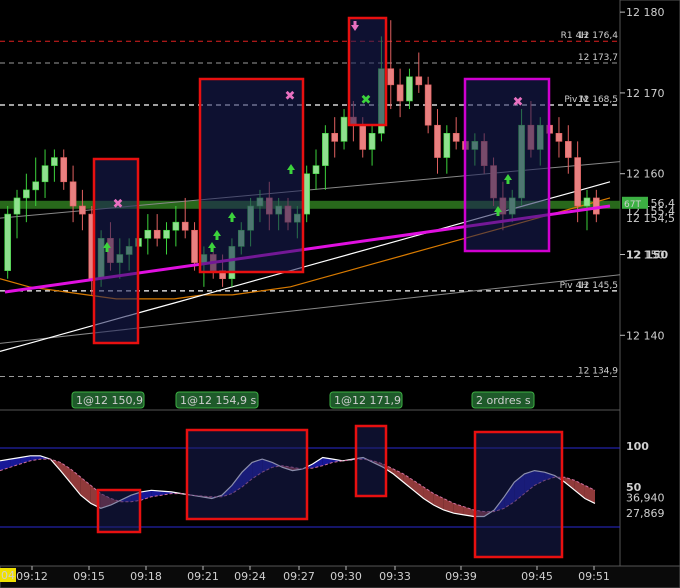 This screenshot has width=680, height=588. Describe the element at coordinates (8, 575) in the screenshot. I see `time-tick-label-0: 04` at that location.